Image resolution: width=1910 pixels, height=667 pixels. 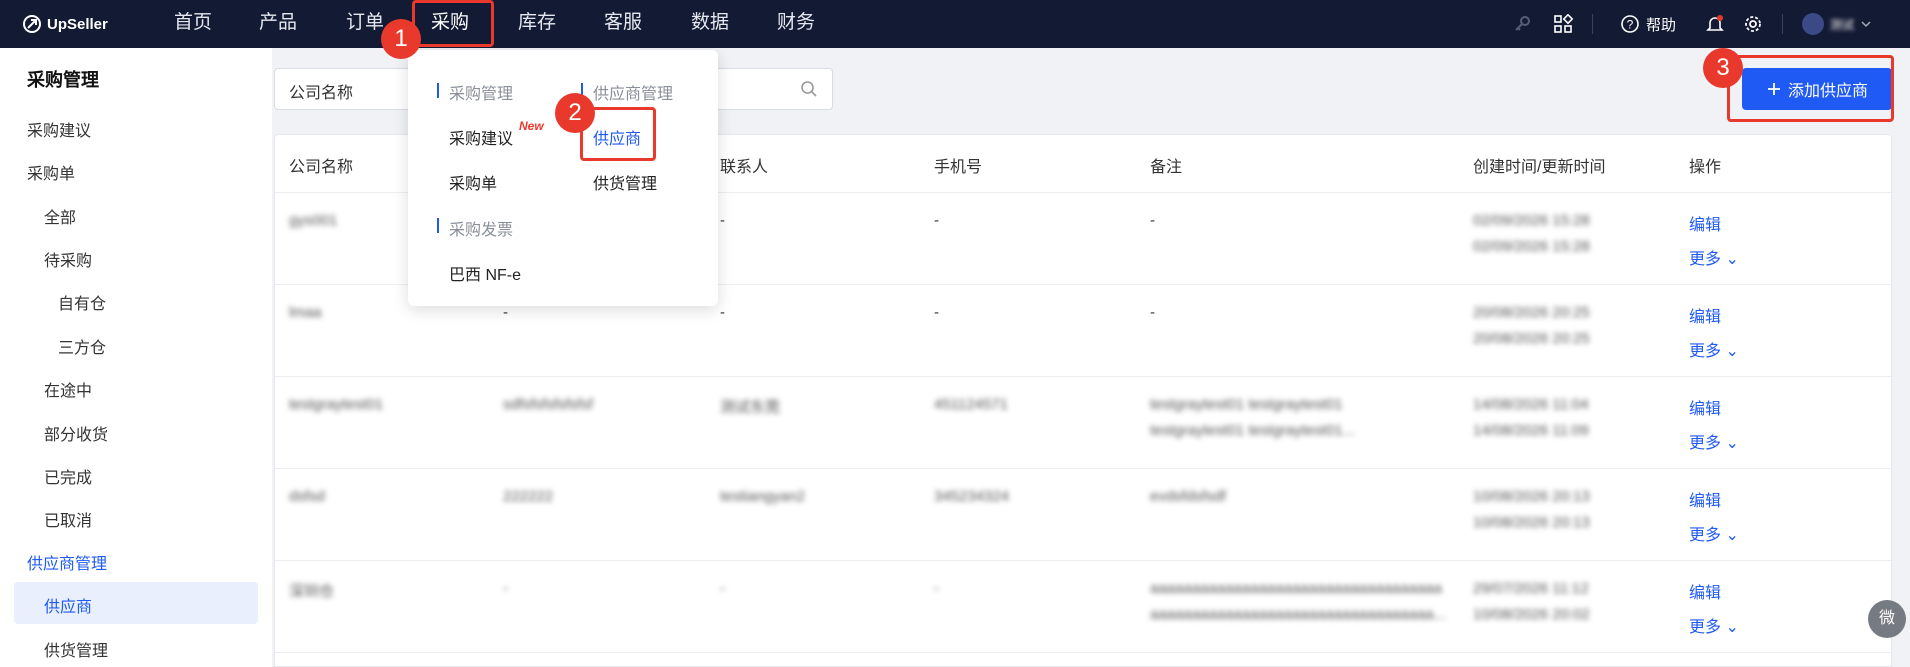 I want to click on user-menu: 测试, so click(x=1837, y=24).